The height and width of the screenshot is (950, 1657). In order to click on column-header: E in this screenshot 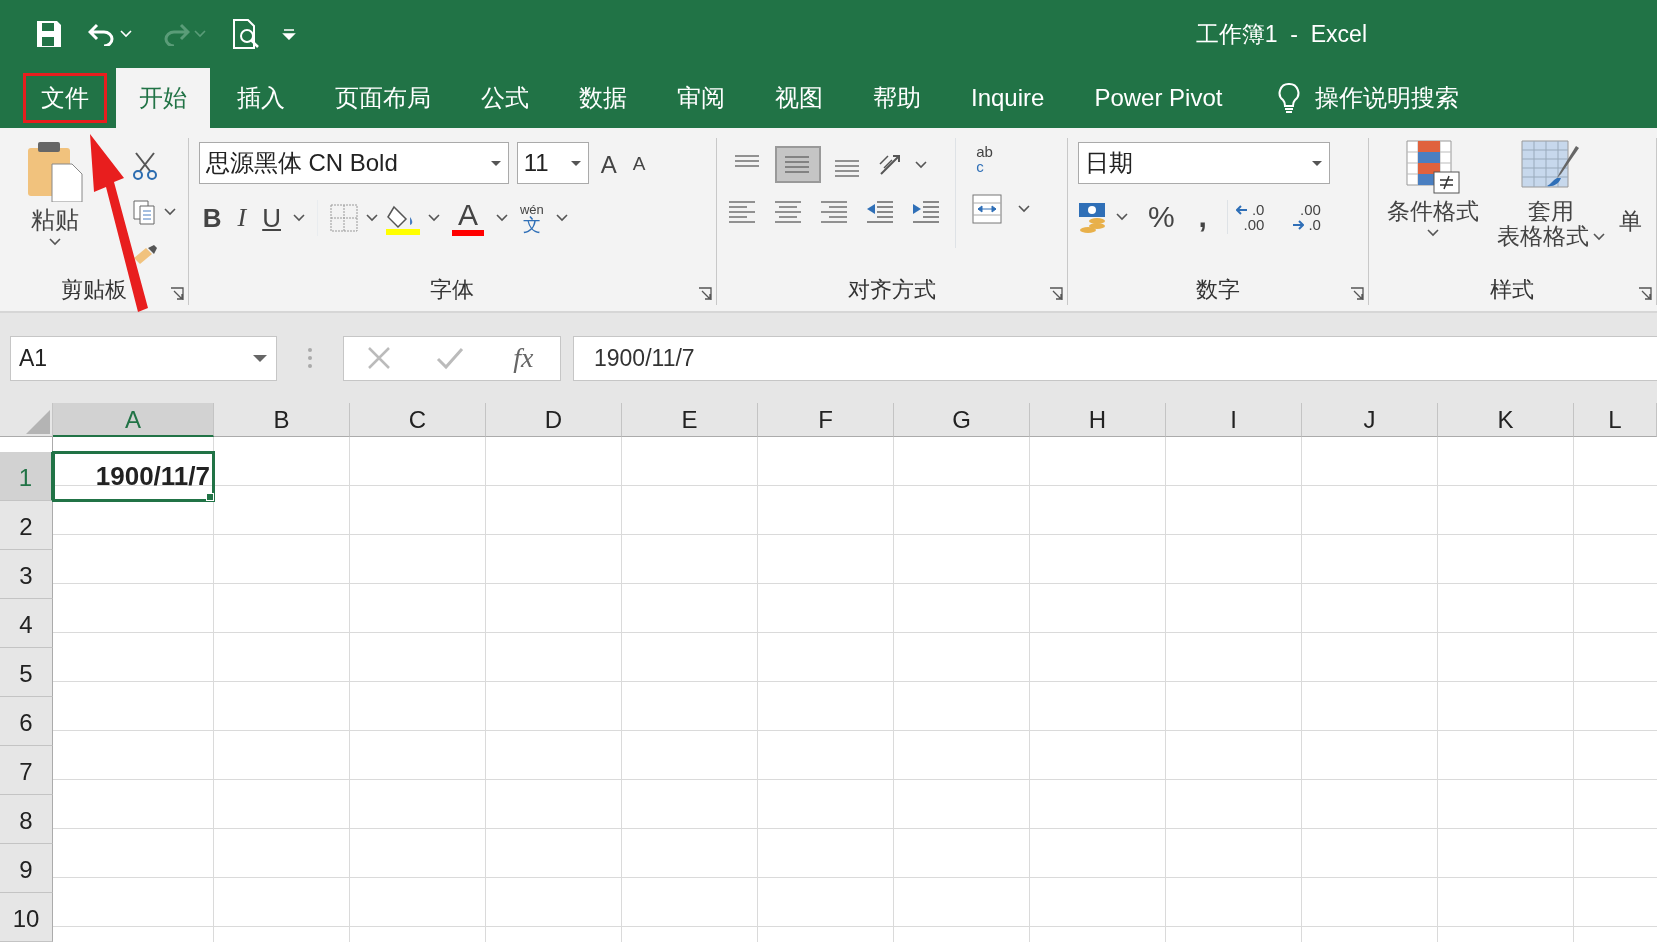, I will do `click(690, 420)`.